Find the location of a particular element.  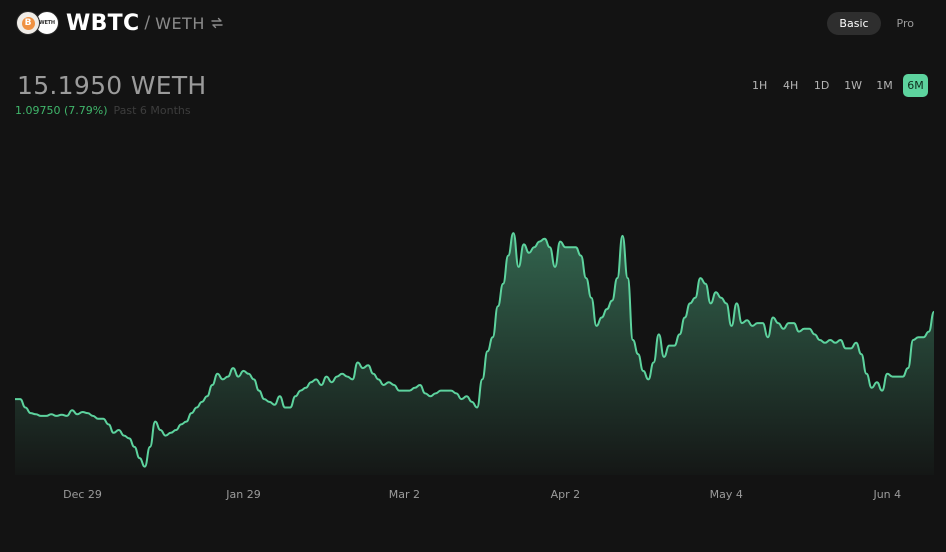

x-axis-ticks: Dec 29 Jan 29 Mar 2 Apr 2 May 4 Jun 4 is located at coordinates (482, 494).